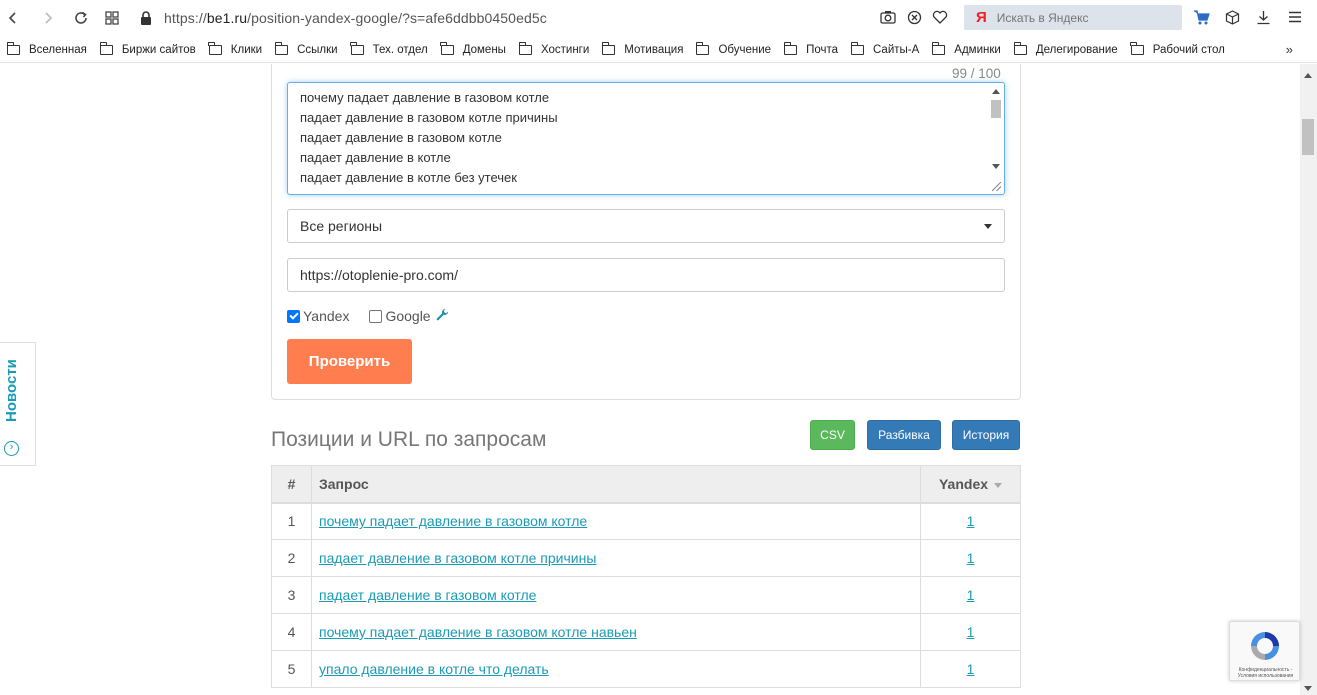 This screenshot has width=1317, height=695. I want to click on table-row: 1 почему падает давление в газовом котле 1, so click(646, 521).